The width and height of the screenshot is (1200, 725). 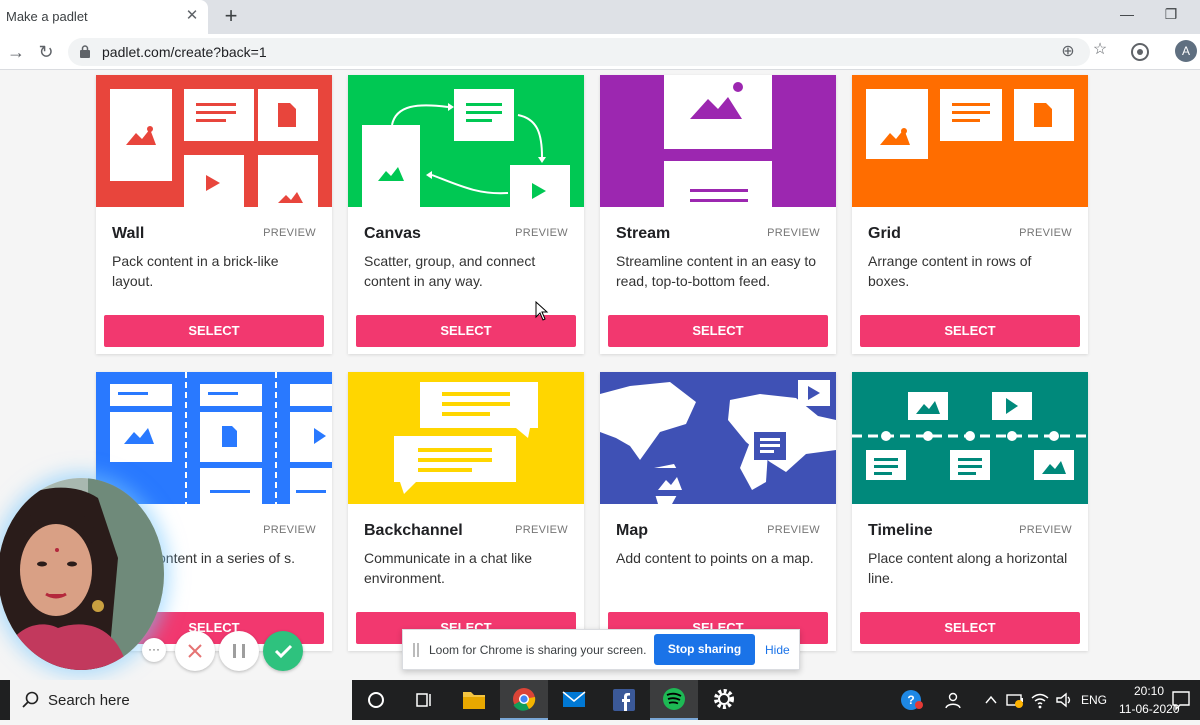 I want to click on loom-finish-button, so click(x=283, y=651).